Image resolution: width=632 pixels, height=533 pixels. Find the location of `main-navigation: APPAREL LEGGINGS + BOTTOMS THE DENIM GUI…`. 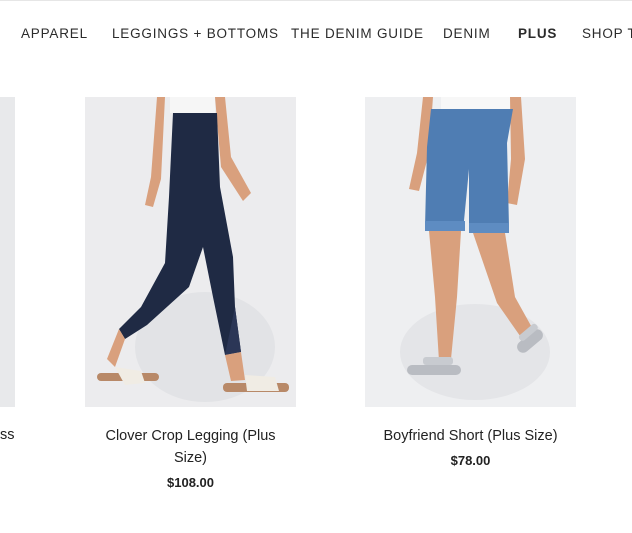

main-navigation: APPAREL LEGGINGS + BOTTOMS THE DENIM GUI… is located at coordinates (316, 35).